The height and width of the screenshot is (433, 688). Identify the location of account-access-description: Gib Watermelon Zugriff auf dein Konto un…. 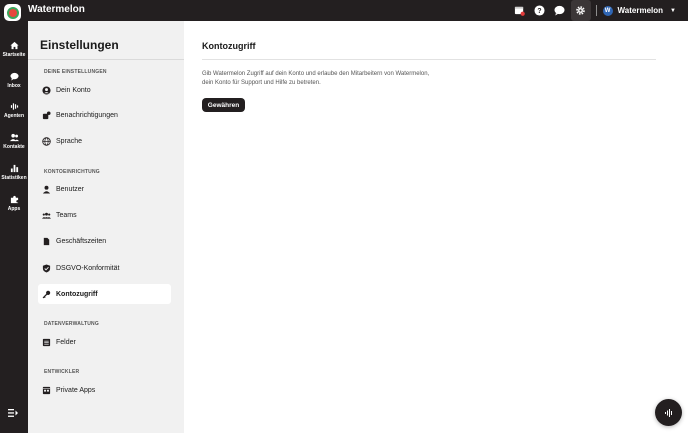
(316, 78).